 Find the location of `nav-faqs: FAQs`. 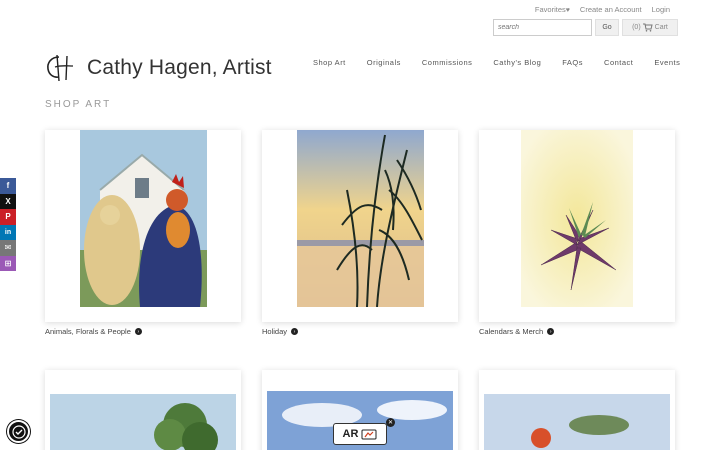

nav-faqs: FAQs is located at coordinates (572, 62).